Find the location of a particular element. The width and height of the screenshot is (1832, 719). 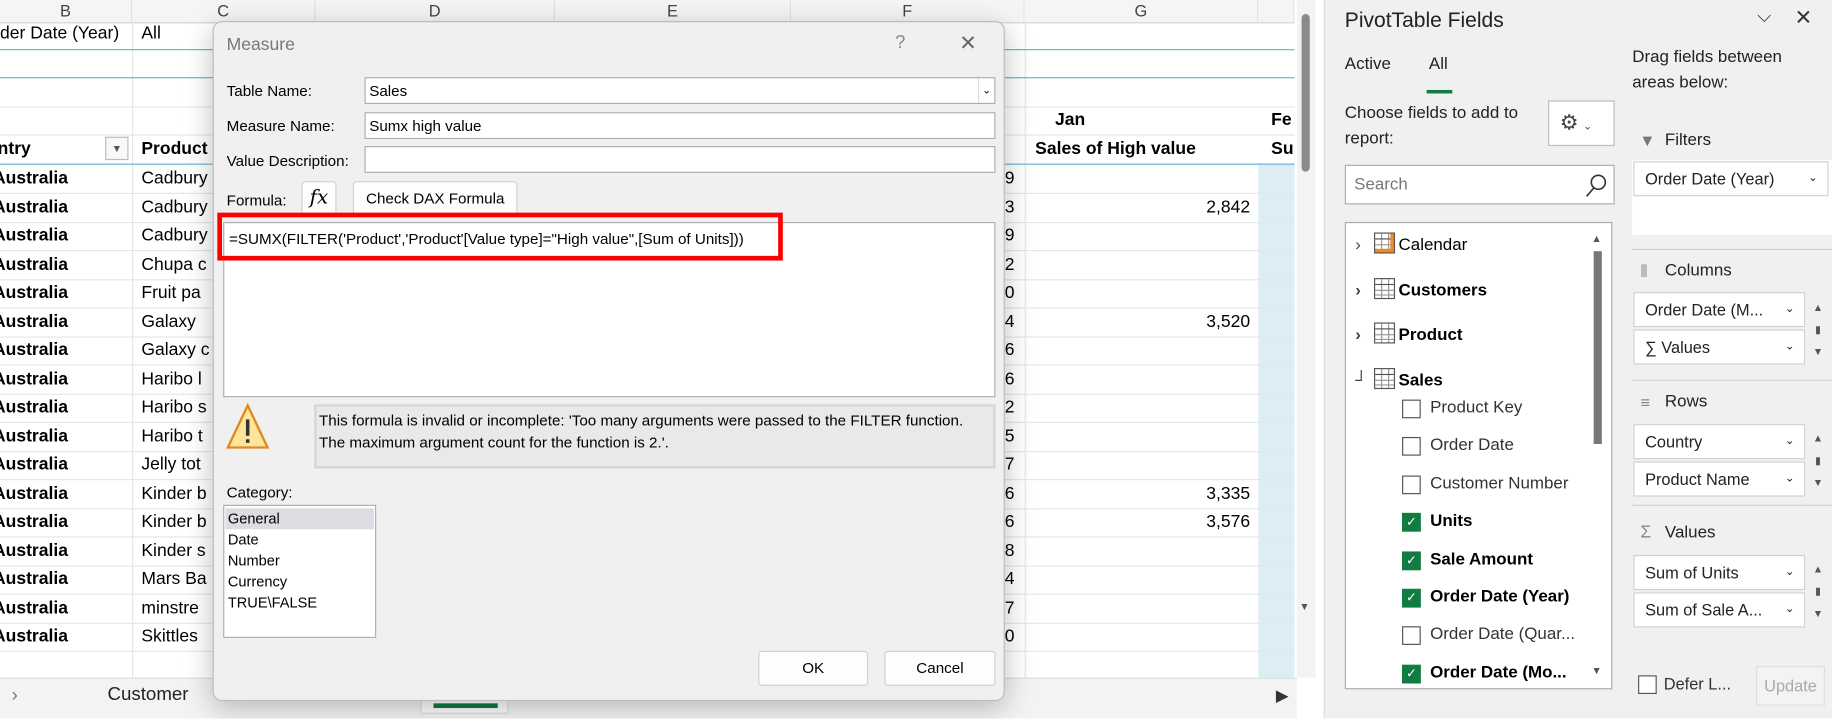

tab-all: All is located at coordinates (1438, 64).